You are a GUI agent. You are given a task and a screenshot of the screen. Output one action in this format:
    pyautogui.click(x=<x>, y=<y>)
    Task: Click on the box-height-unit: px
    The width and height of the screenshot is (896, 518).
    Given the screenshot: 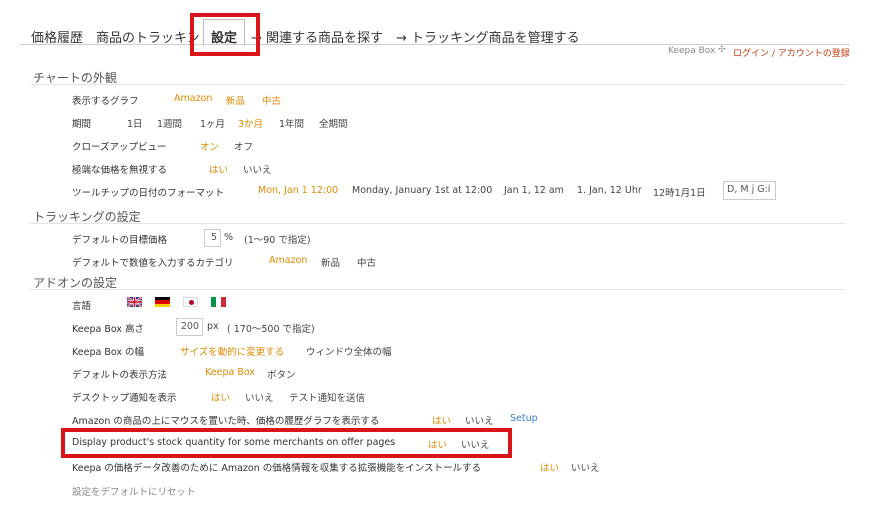 What is the action you would take?
    pyautogui.click(x=213, y=326)
    